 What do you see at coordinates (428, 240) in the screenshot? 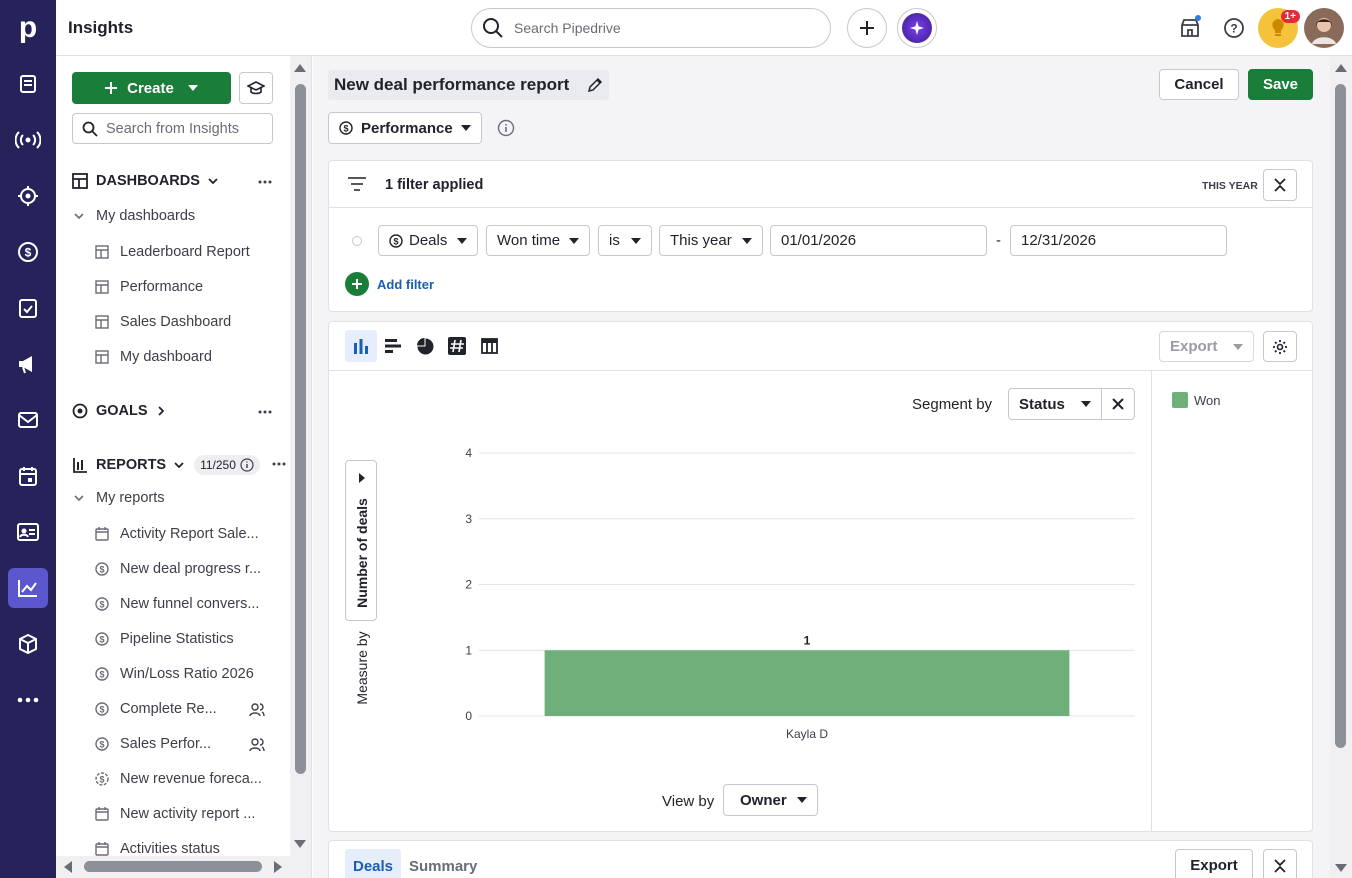
I see `filter-entity-select: $ Deals` at bounding box center [428, 240].